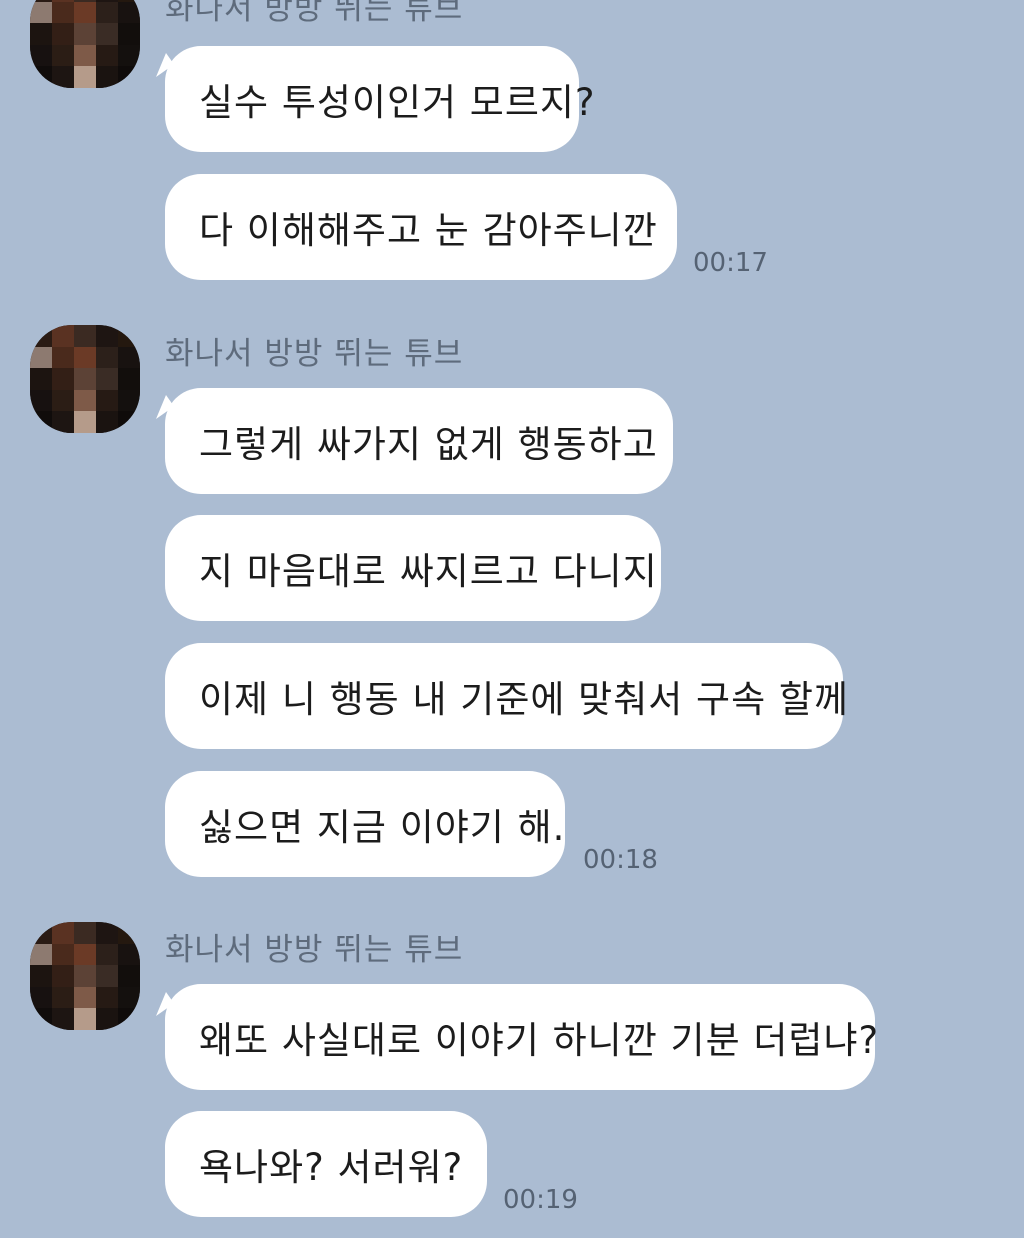 The width and height of the screenshot is (1024, 1238). What do you see at coordinates (730, 263) in the screenshot?
I see `message-timestamp: 00:17` at bounding box center [730, 263].